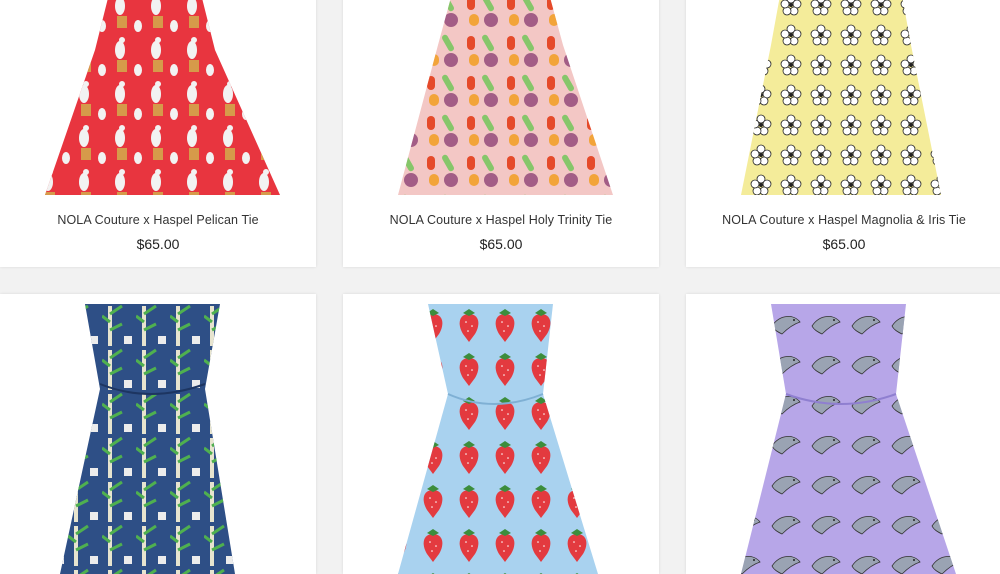  Describe the element at coordinates (501, 220) in the screenshot. I see `product-title: NOLA Couture x Haspel Holy Trinity Tie` at that location.